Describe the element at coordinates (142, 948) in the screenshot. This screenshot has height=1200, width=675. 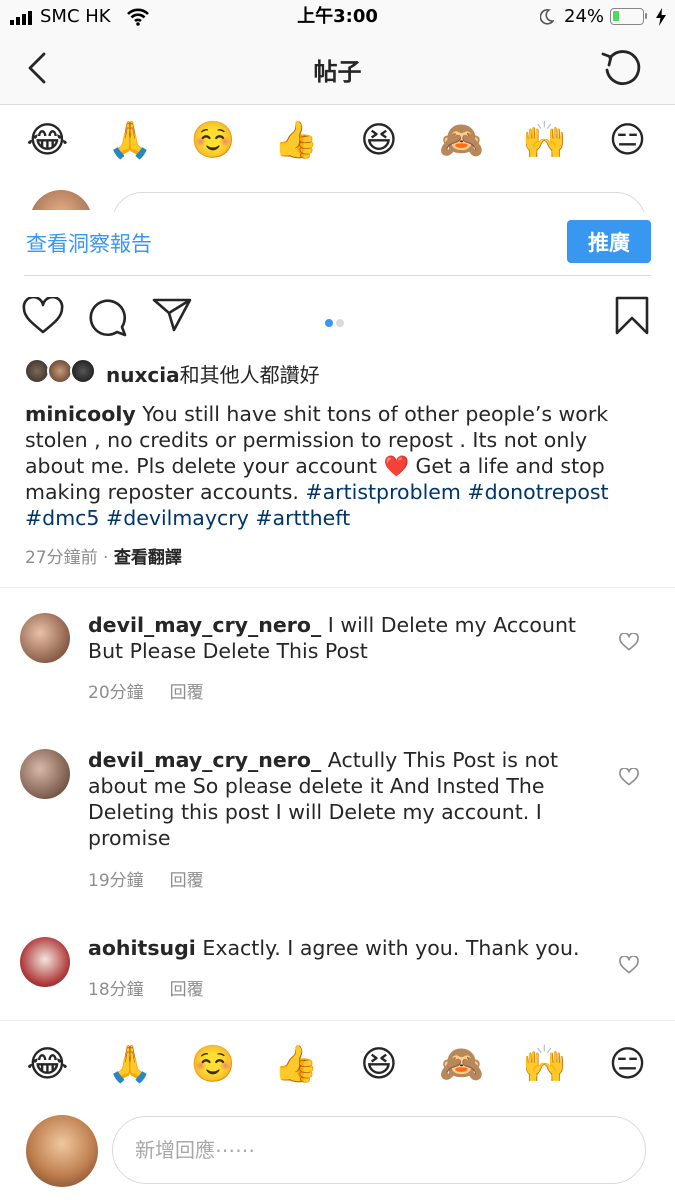
I see `comment-username: aohitsugi` at that location.